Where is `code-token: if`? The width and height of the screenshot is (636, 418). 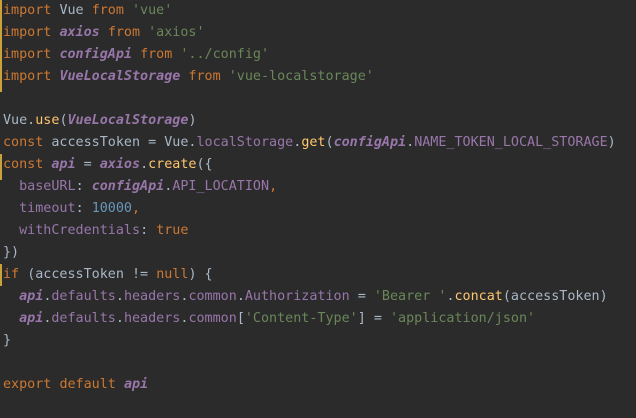
code-token: if is located at coordinates (15, 274).